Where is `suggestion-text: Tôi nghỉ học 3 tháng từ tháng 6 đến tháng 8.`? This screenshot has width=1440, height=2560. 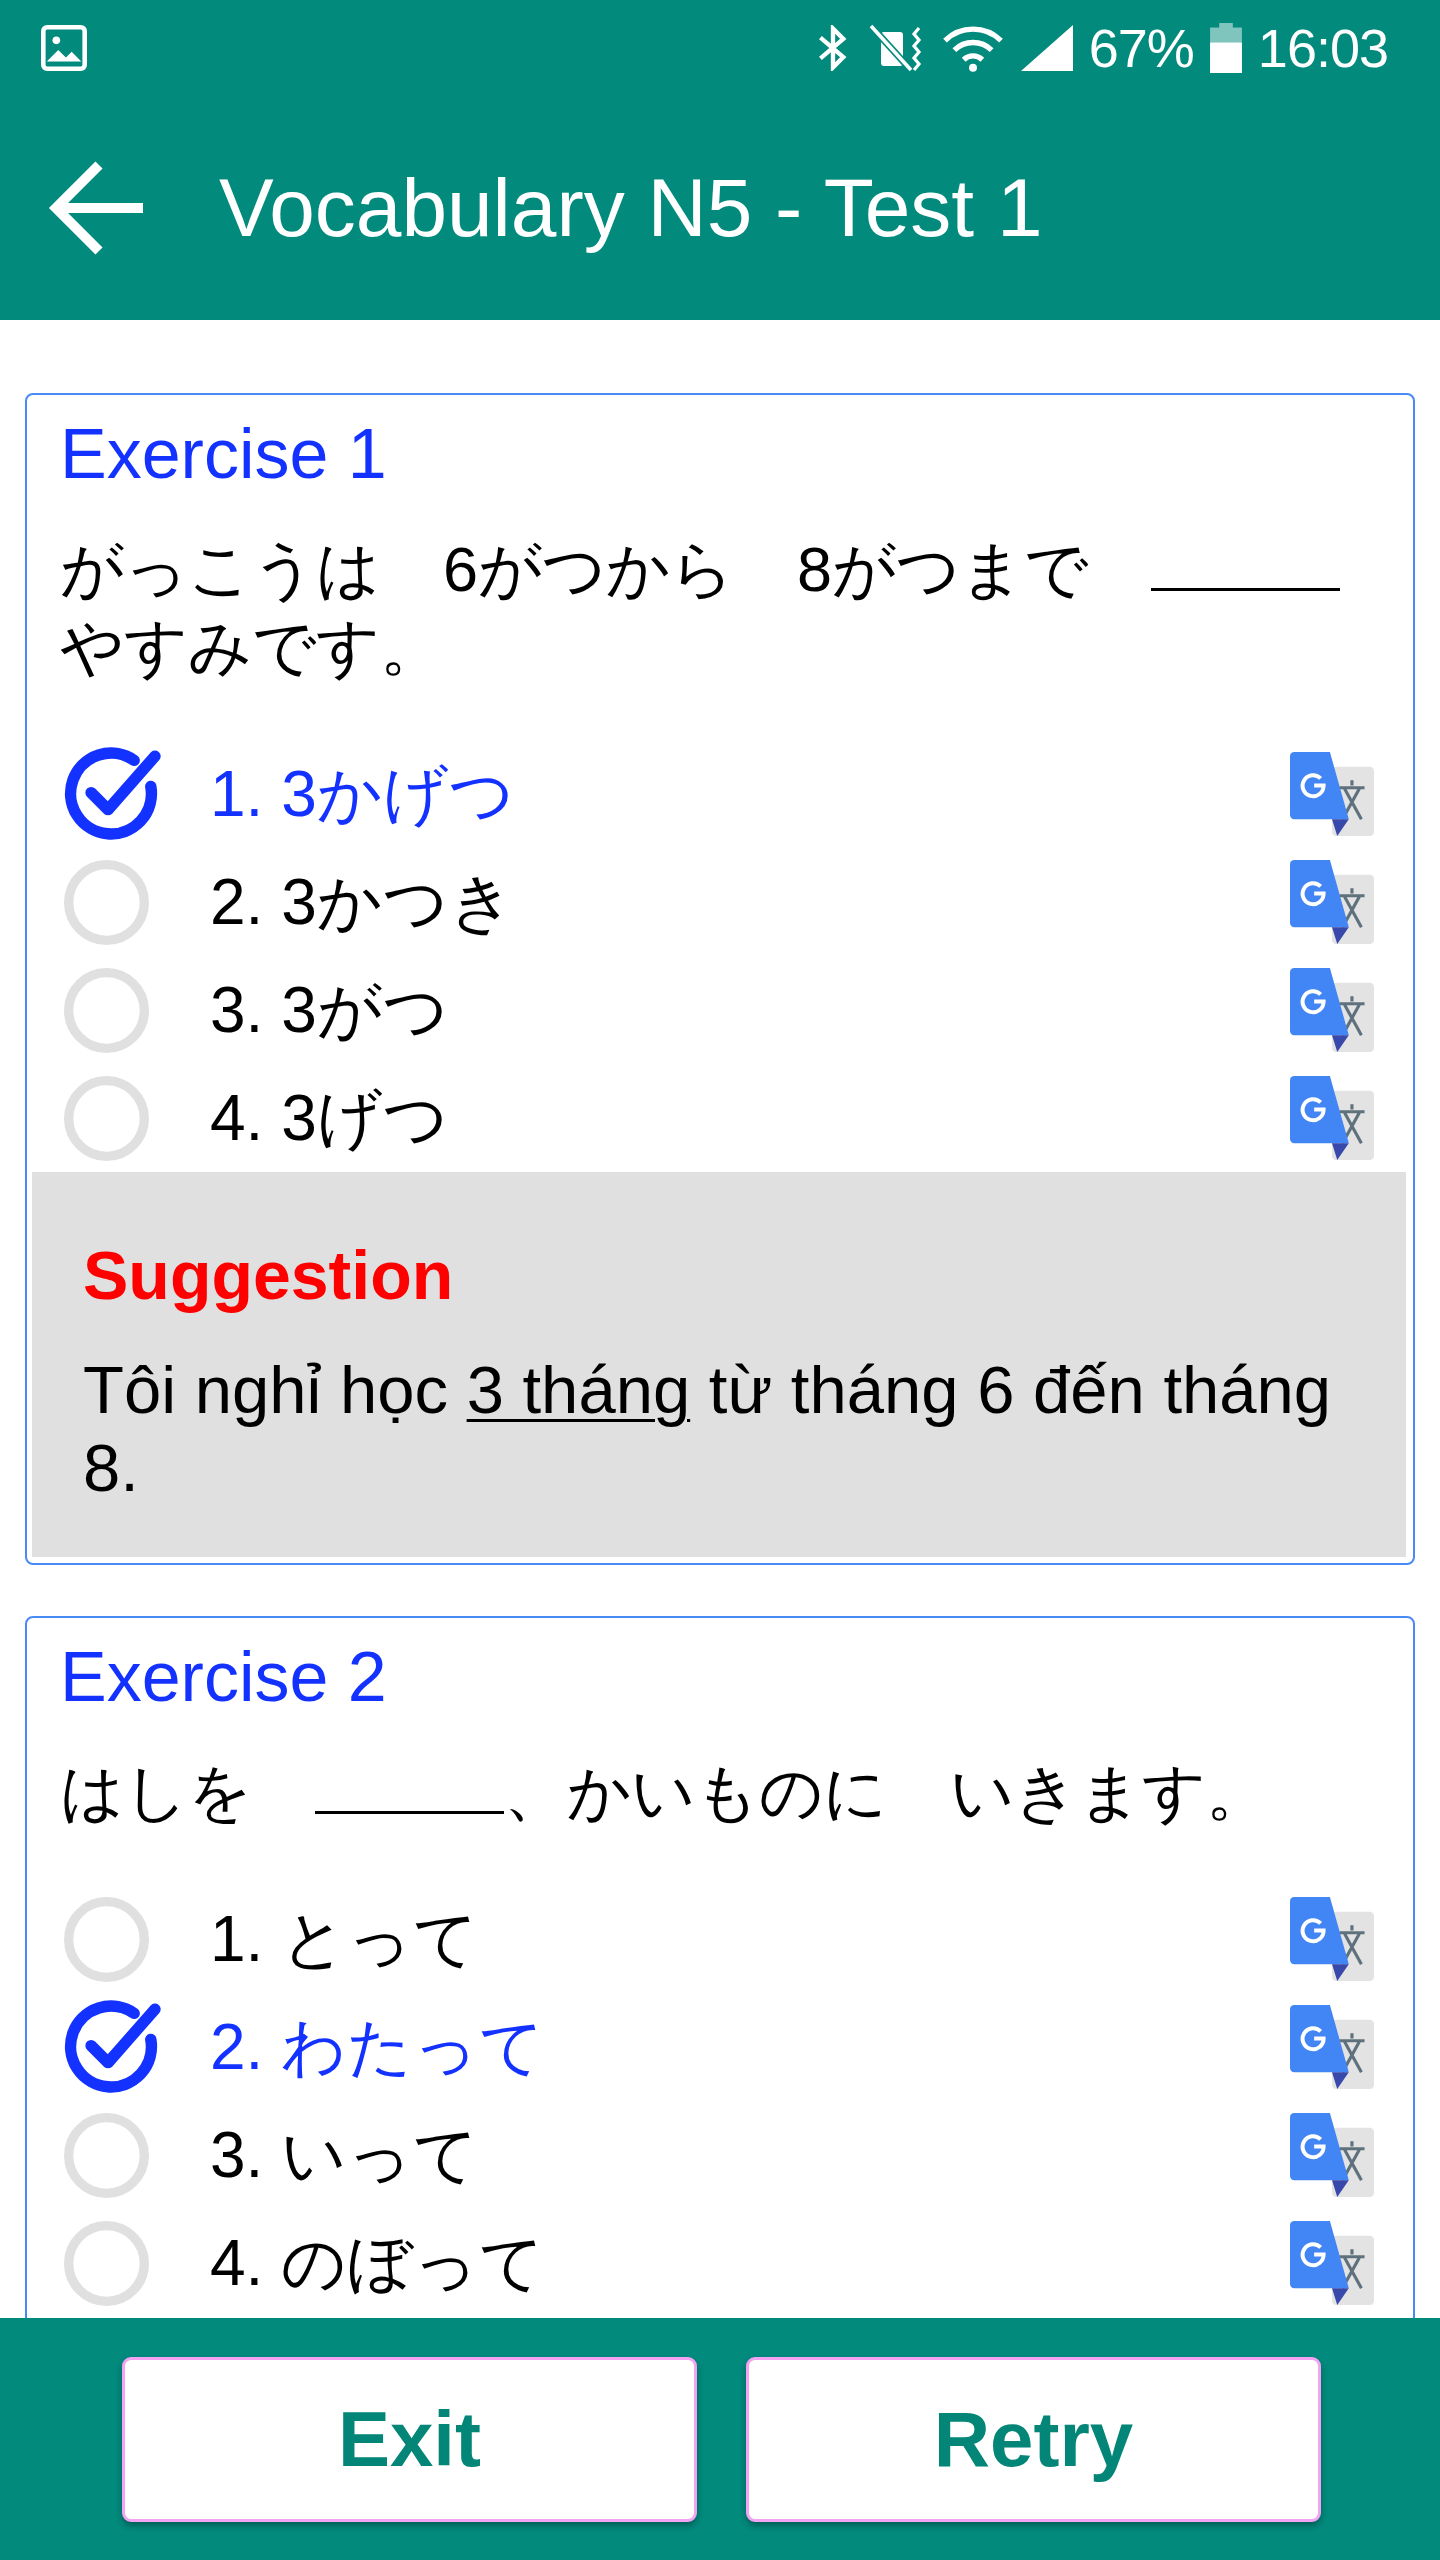 suggestion-text: Tôi nghỉ học 3 tháng từ tháng 6 đến tháng 8. is located at coordinates (708, 1429).